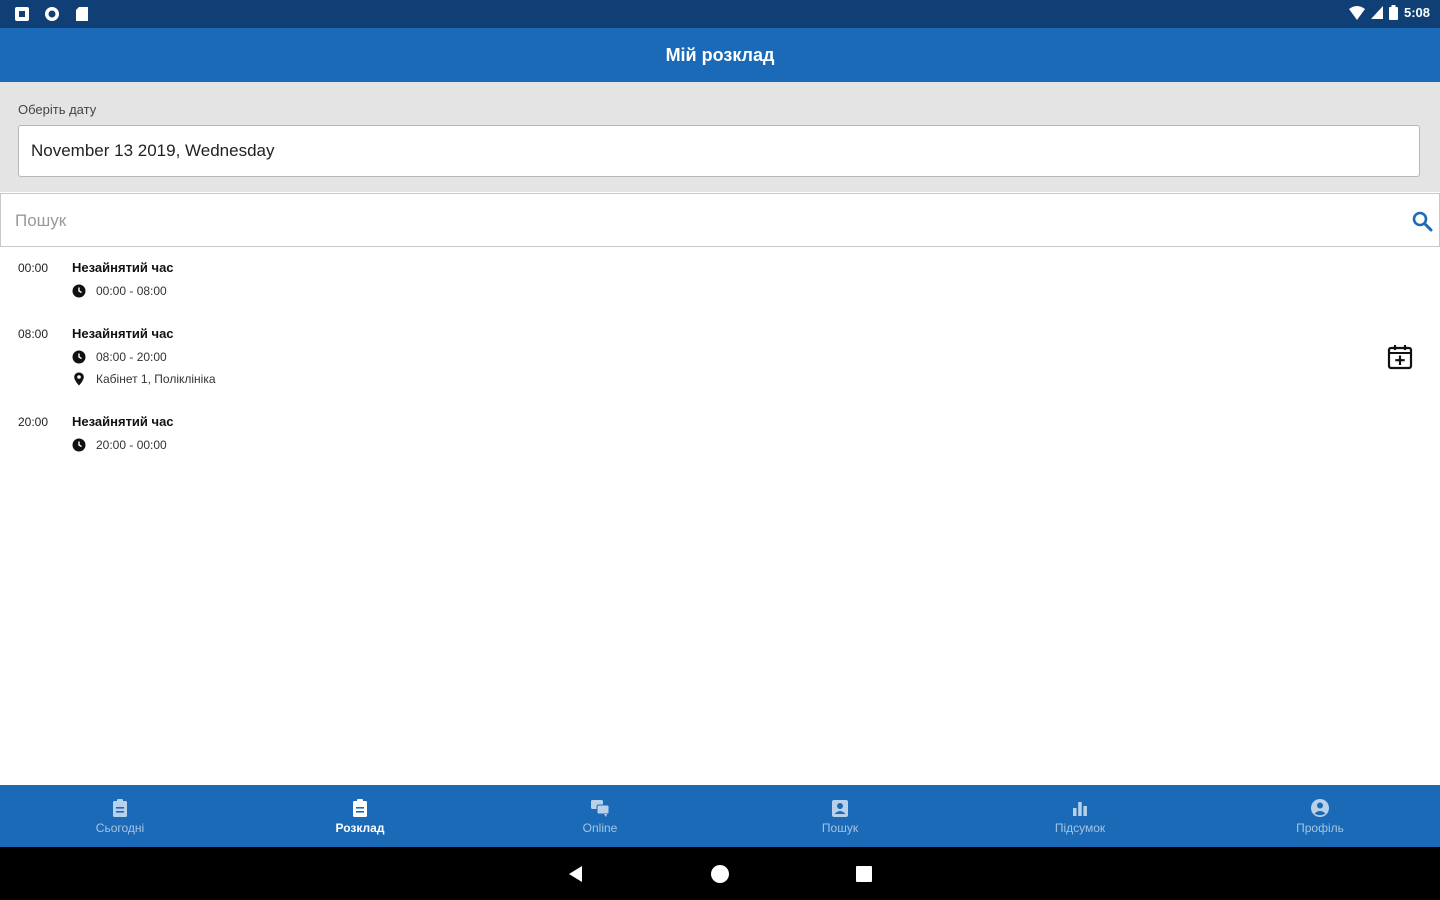 The width and height of the screenshot is (1440, 900). Describe the element at coordinates (33, 334) in the screenshot. I see `slot-start-time: 08:00` at that location.